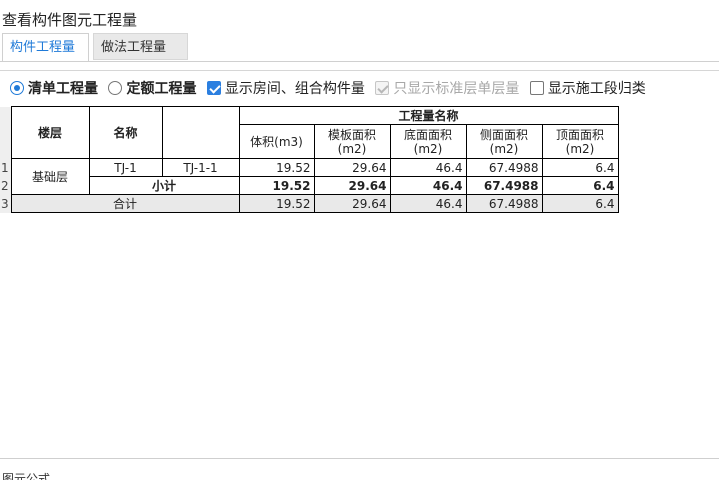 The width and height of the screenshot is (719, 480). Describe the element at coordinates (115, 88) in the screenshot. I see `radio-unselected-icon` at that location.